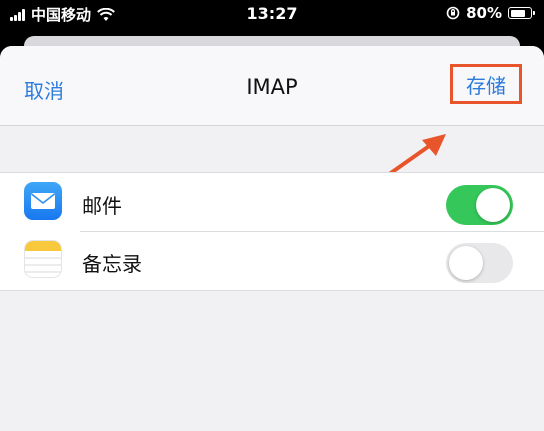 The width and height of the screenshot is (544, 431). Describe the element at coordinates (272, 260) in the screenshot. I see `list-item-notes: 备忘录` at that location.